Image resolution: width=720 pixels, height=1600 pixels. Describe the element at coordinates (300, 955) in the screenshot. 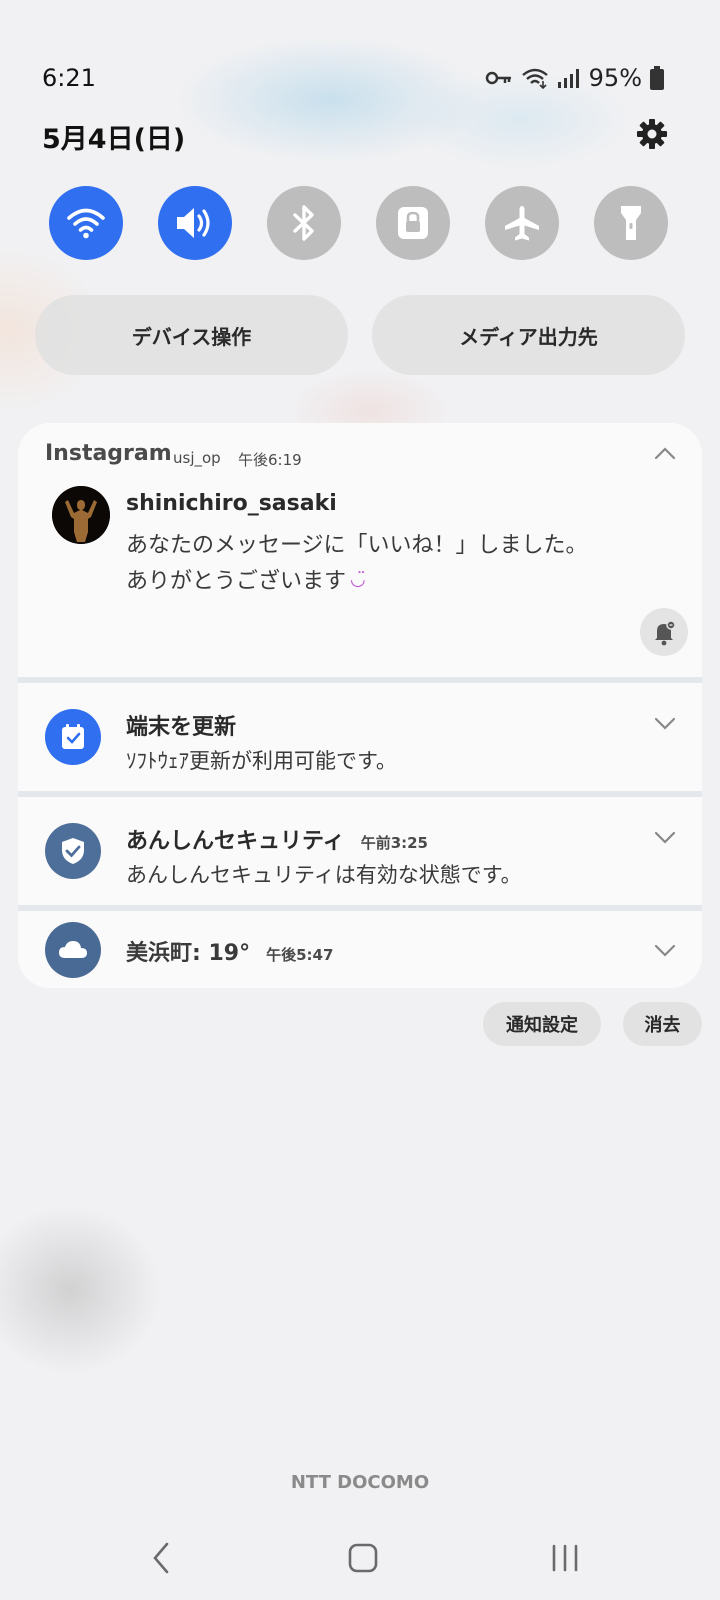

I see `notification-time: 午後5:47` at that location.